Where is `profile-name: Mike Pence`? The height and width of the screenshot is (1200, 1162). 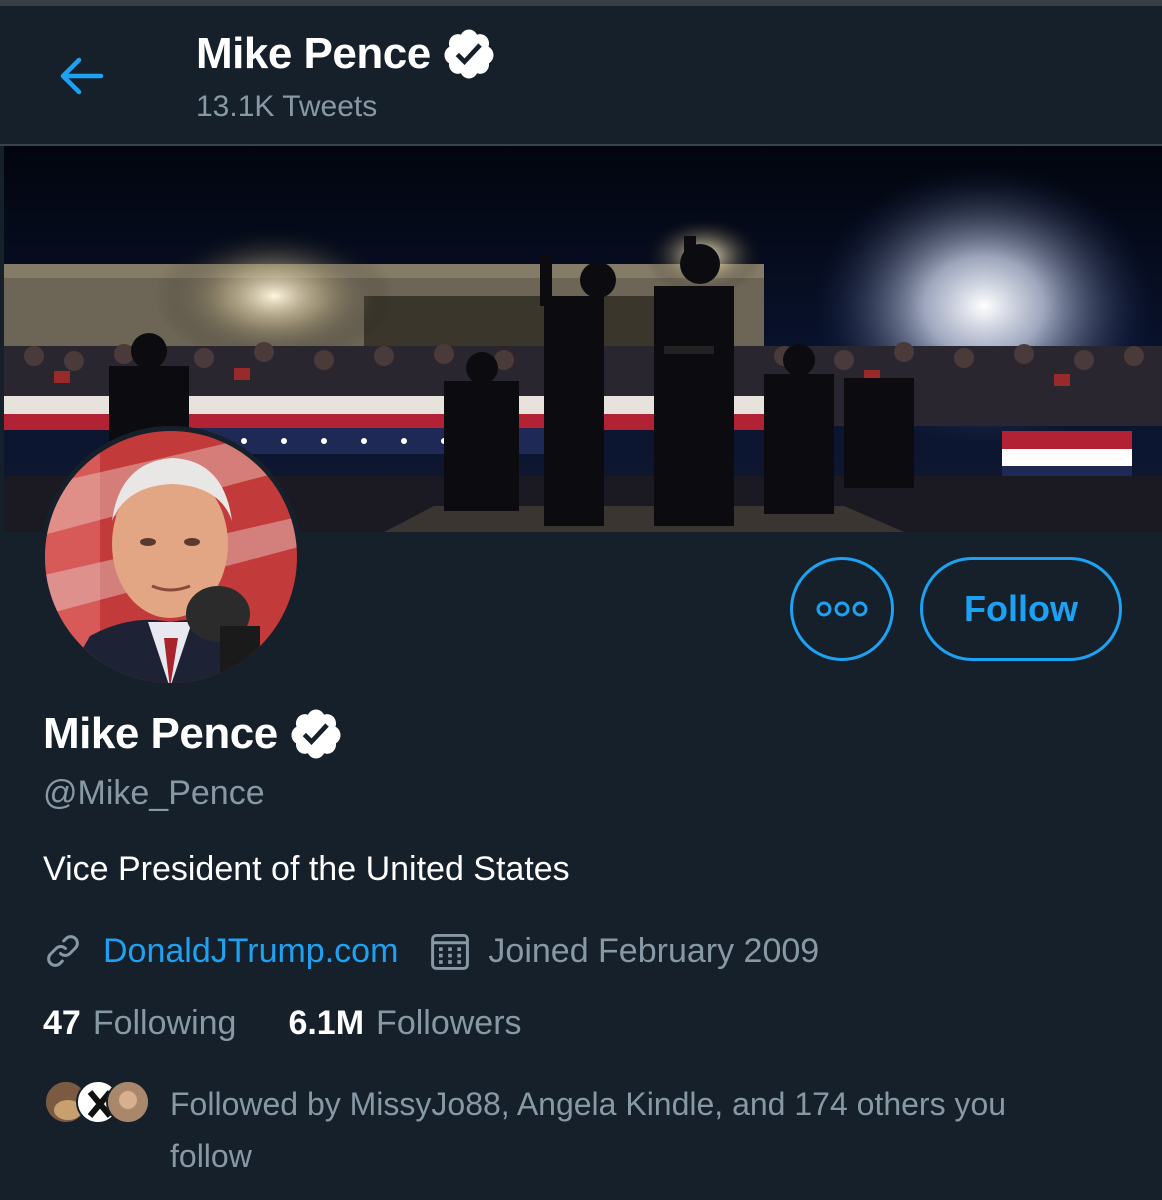 profile-name: Mike Pence is located at coordinates (193, 734).